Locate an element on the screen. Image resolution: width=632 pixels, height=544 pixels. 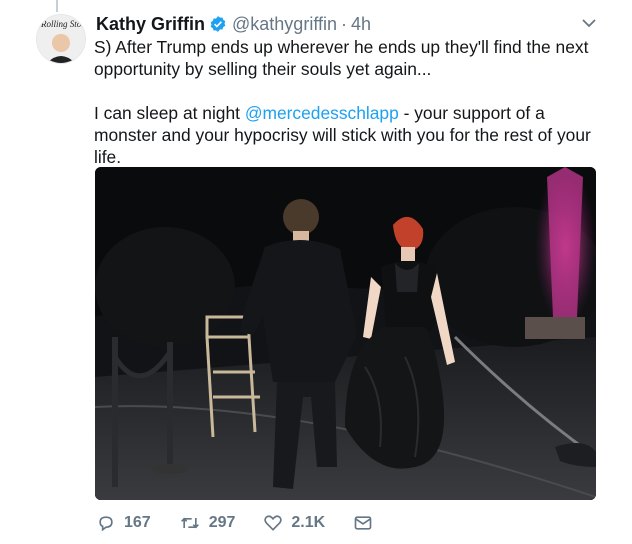
avatar: Rolling Stone is located at coordinates (61, 39).